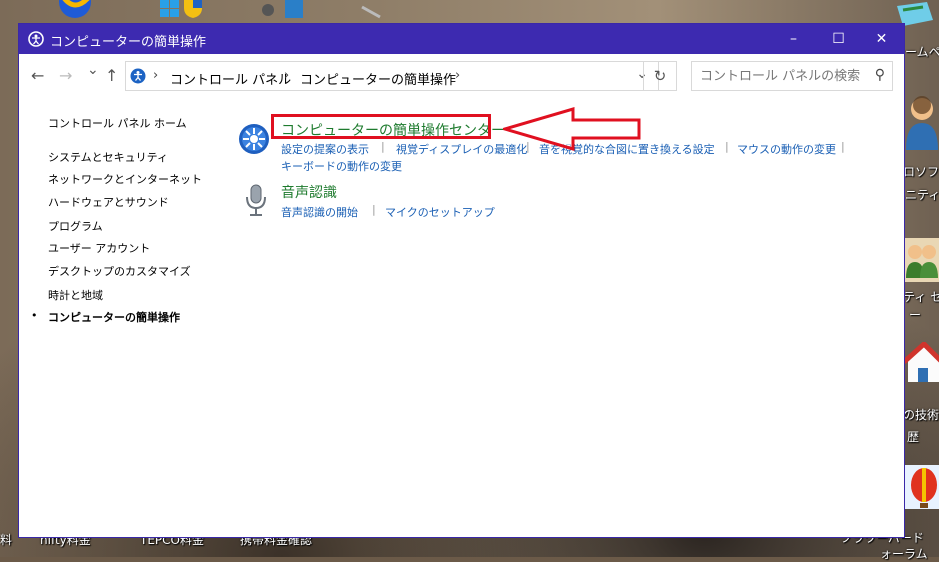  What do you see at coordinates (440, 212) in the screenshot?
I see `task-link-mic-setup: マイクのセットアップ` at bounding box center [440, 212].